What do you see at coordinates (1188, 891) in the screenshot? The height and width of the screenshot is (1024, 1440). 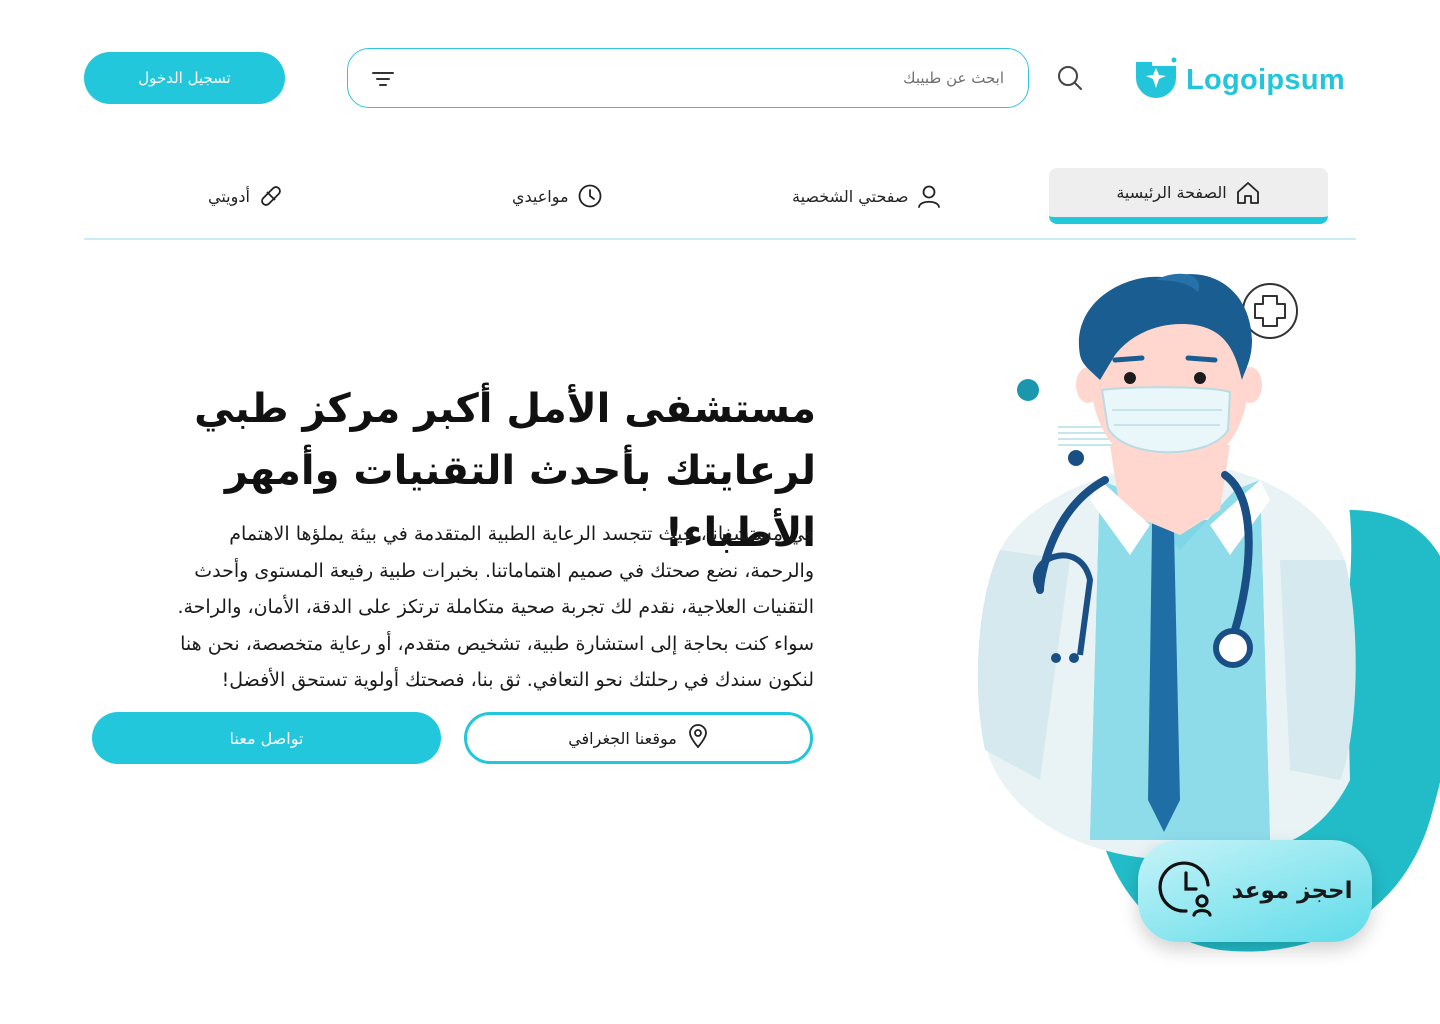 I see `clock-user-icon` at bounding box center [1188, 891].